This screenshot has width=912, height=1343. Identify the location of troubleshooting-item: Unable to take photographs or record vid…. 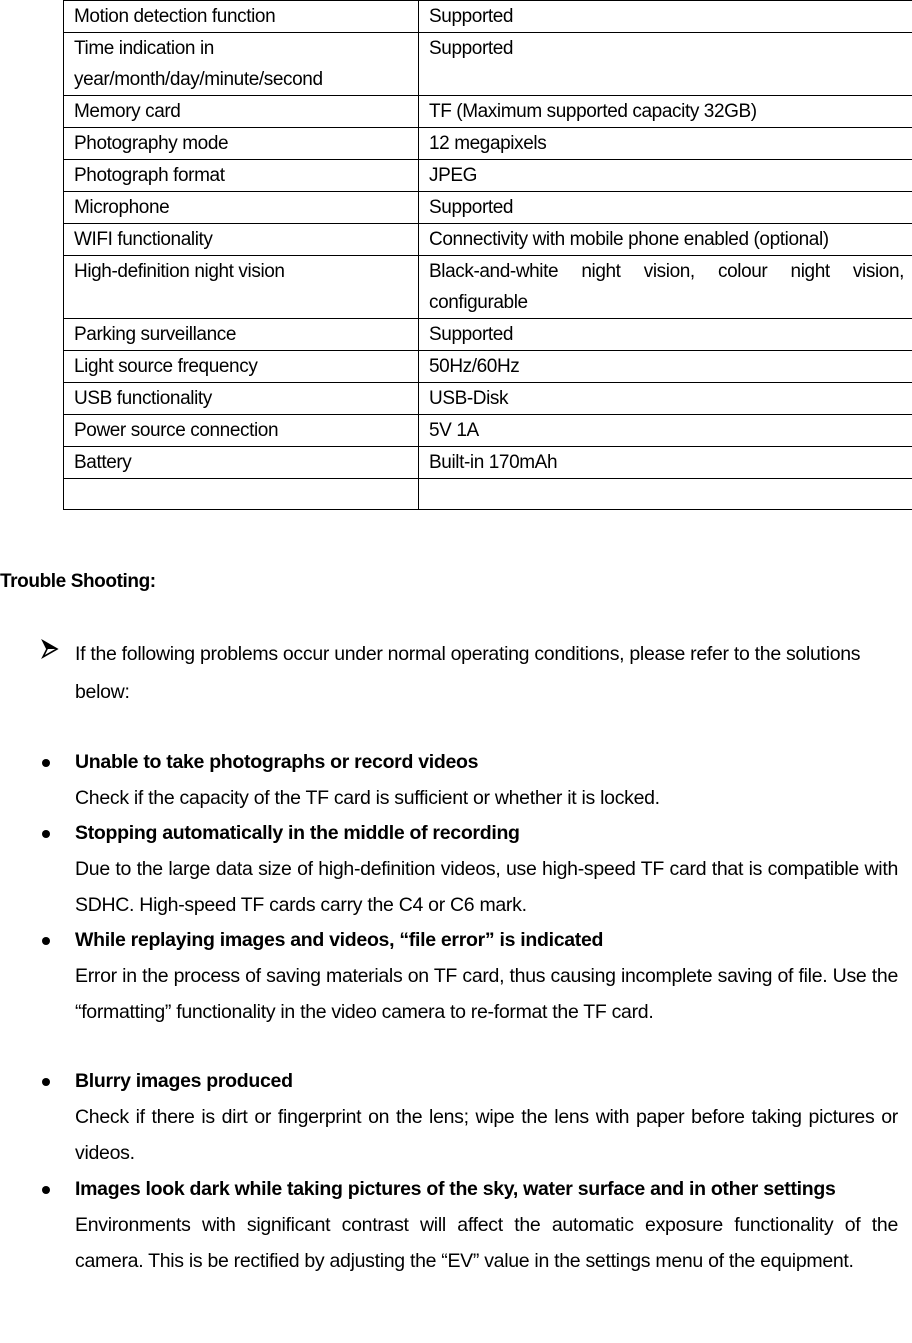
(486, 780).